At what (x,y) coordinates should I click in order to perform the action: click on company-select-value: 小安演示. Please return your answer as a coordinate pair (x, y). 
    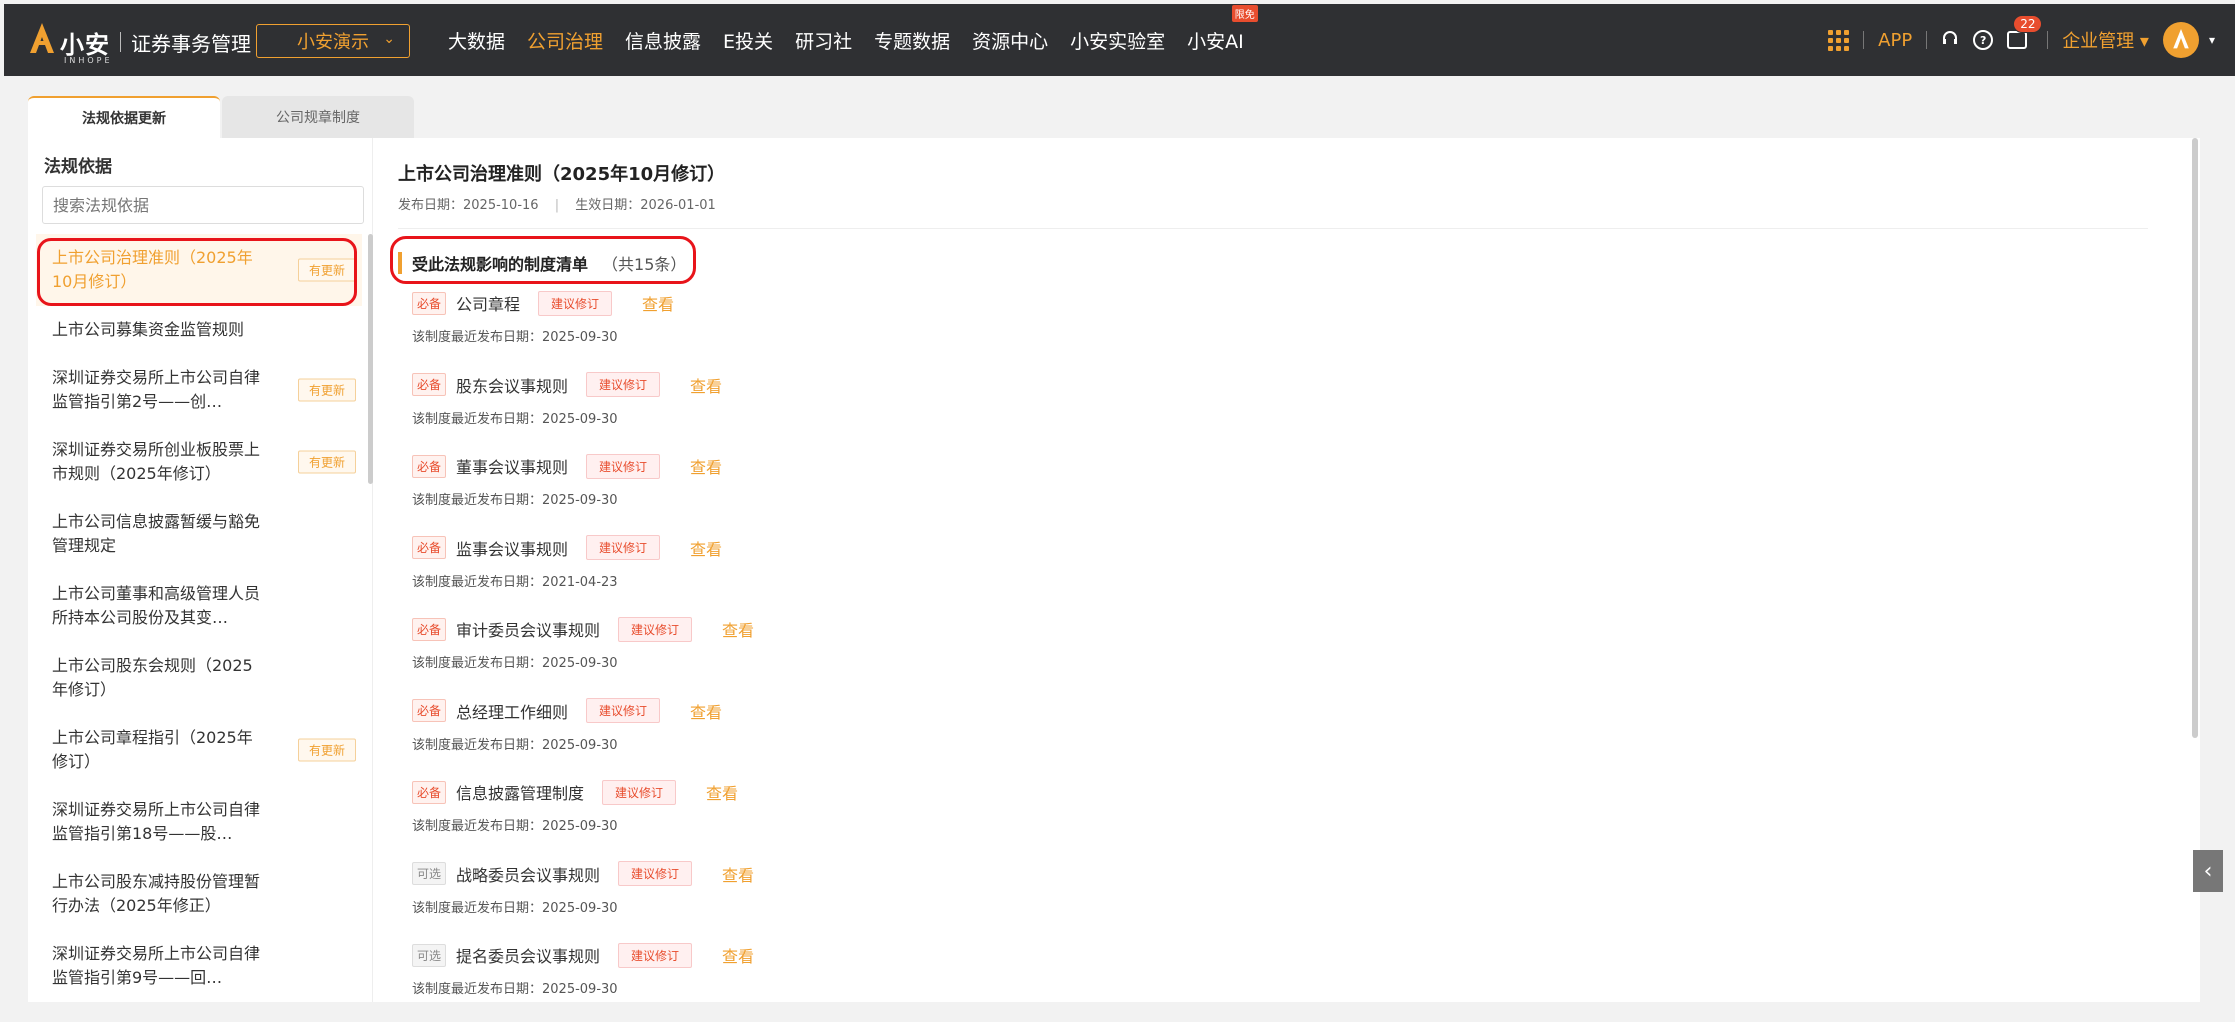
    Looking at the image, I should click on (333, 42).